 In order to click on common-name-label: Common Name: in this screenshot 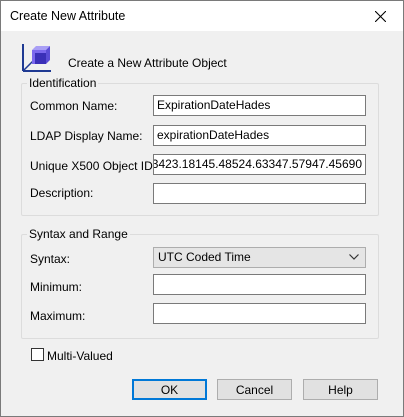, I will do `click(74, 106)`.